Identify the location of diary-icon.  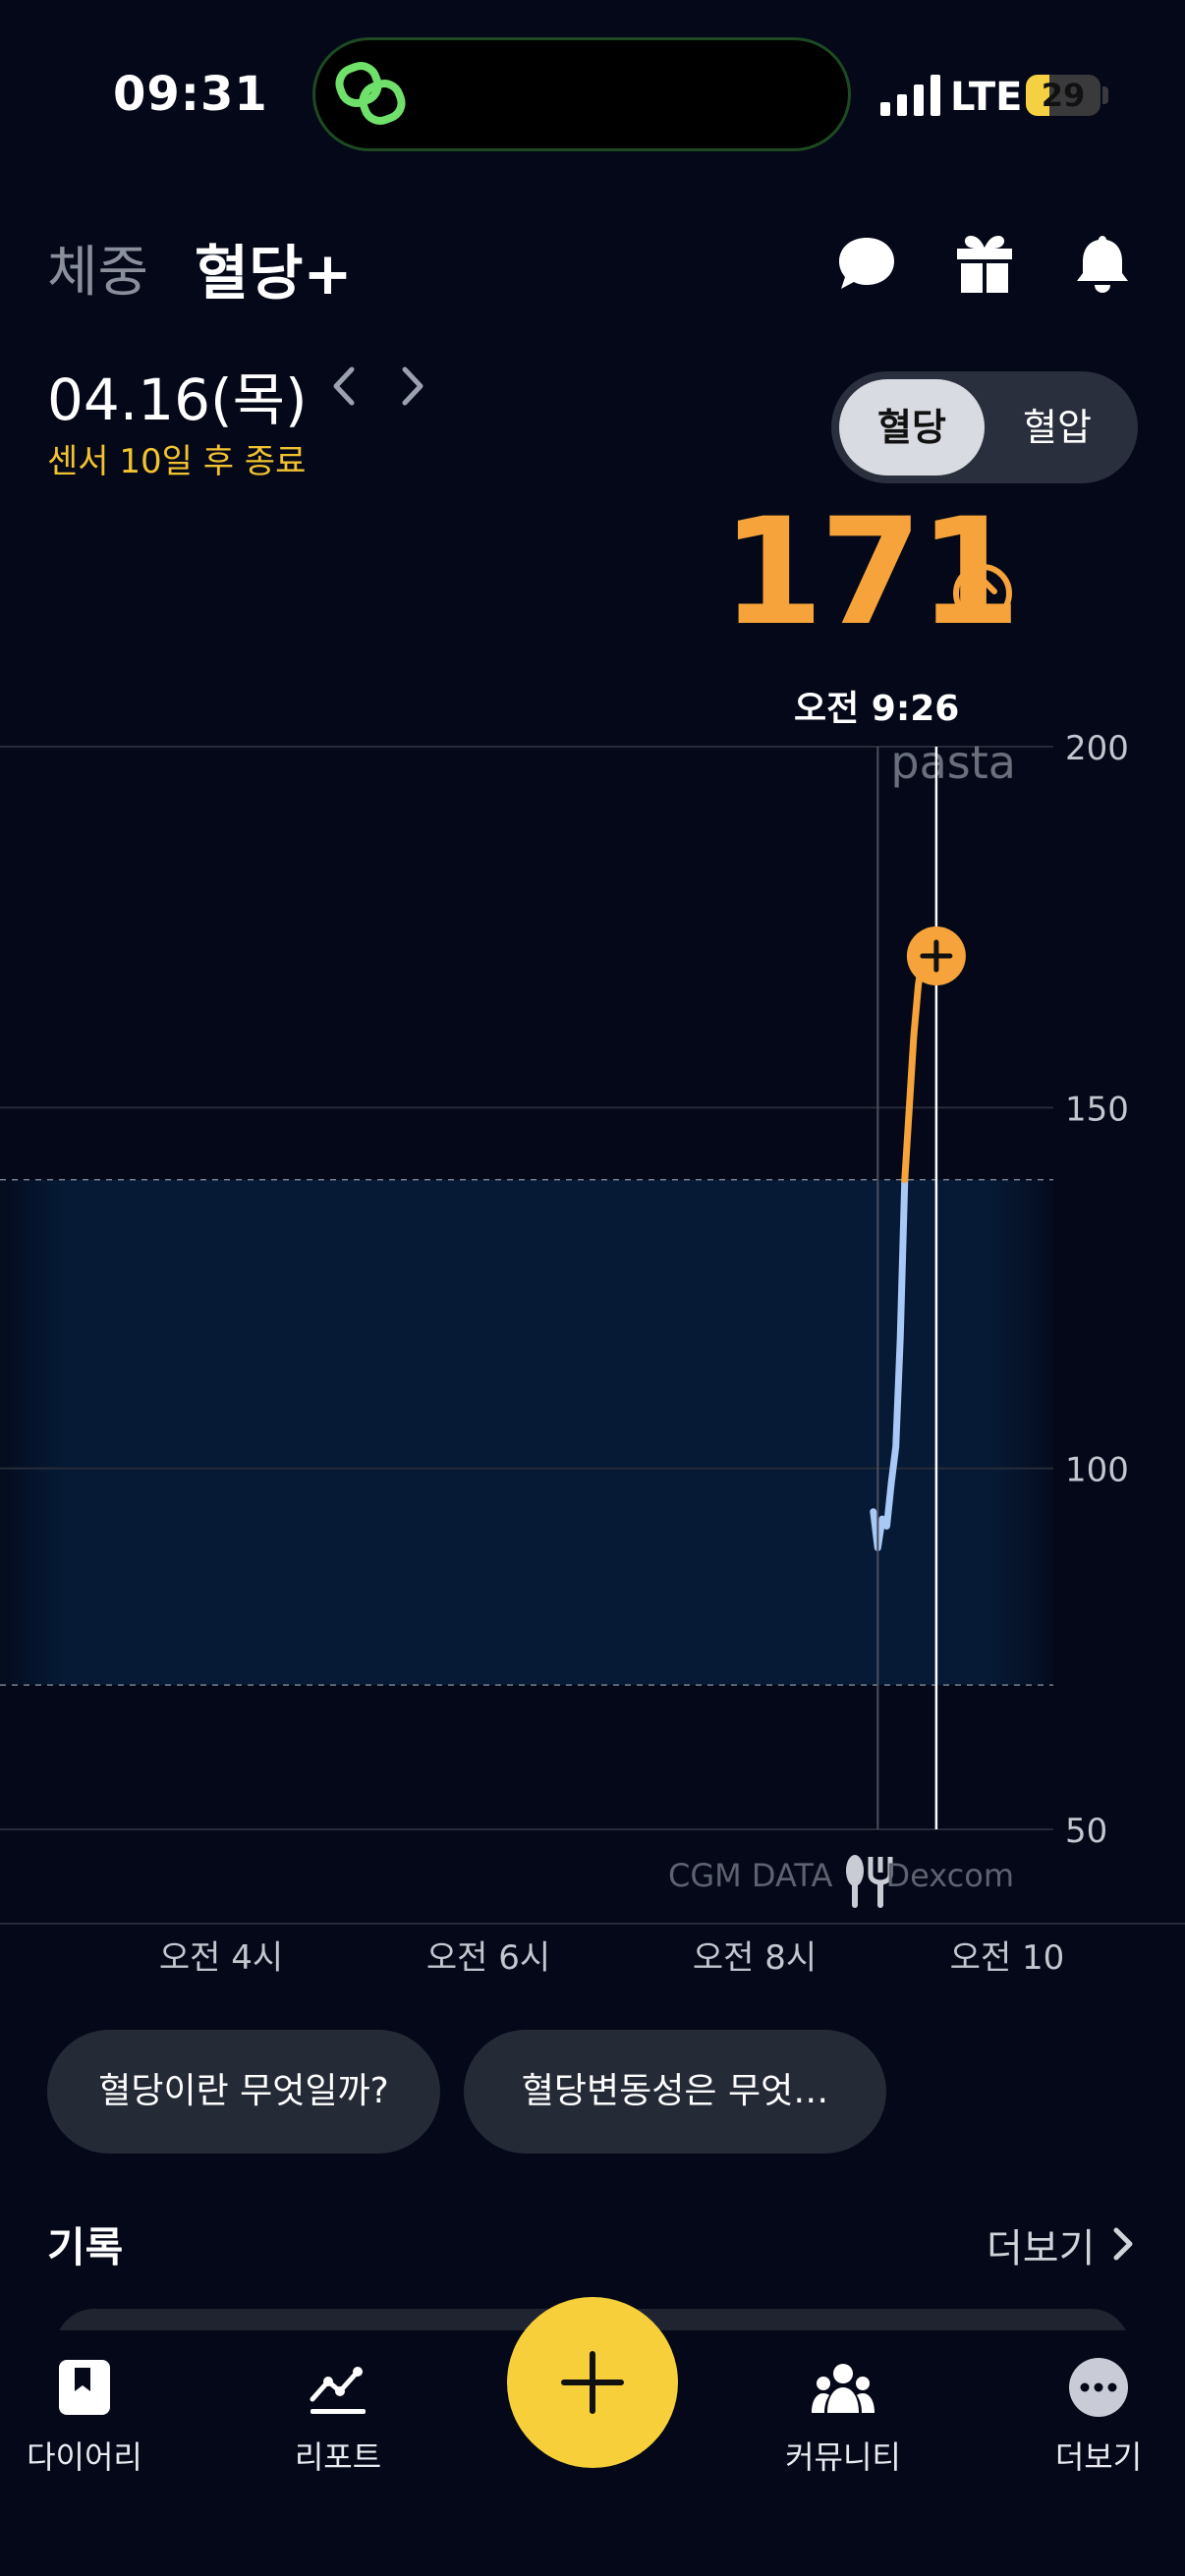
(84, 2387).